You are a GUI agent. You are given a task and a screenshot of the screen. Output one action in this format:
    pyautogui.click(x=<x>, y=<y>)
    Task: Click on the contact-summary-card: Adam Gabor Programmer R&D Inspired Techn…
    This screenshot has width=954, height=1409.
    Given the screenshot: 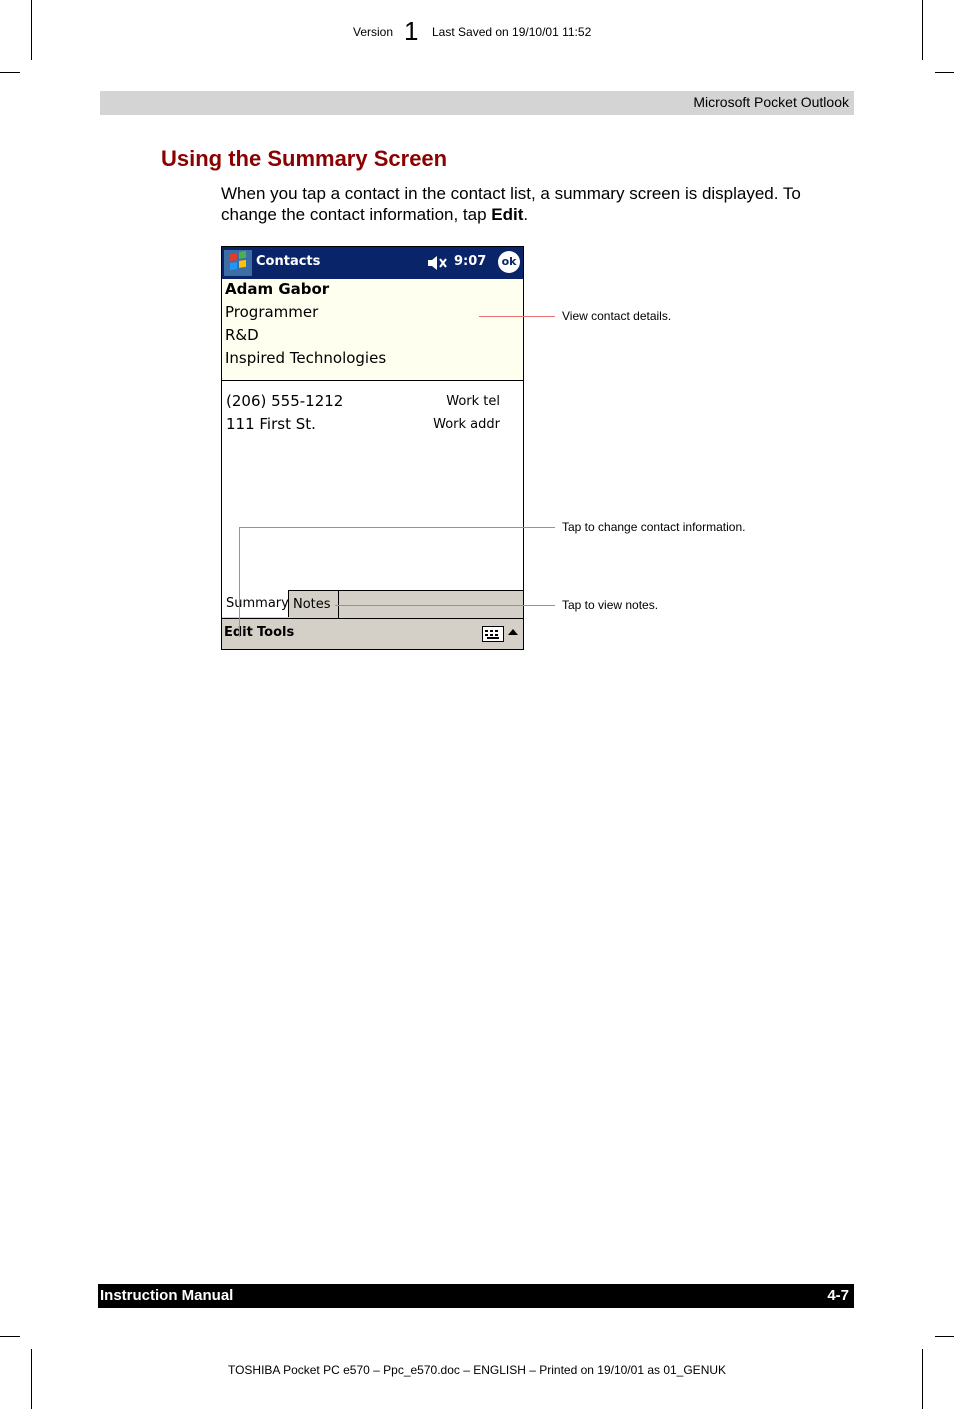 What is the action you would take?
    pyautogui.click(x=372, y=330)
    